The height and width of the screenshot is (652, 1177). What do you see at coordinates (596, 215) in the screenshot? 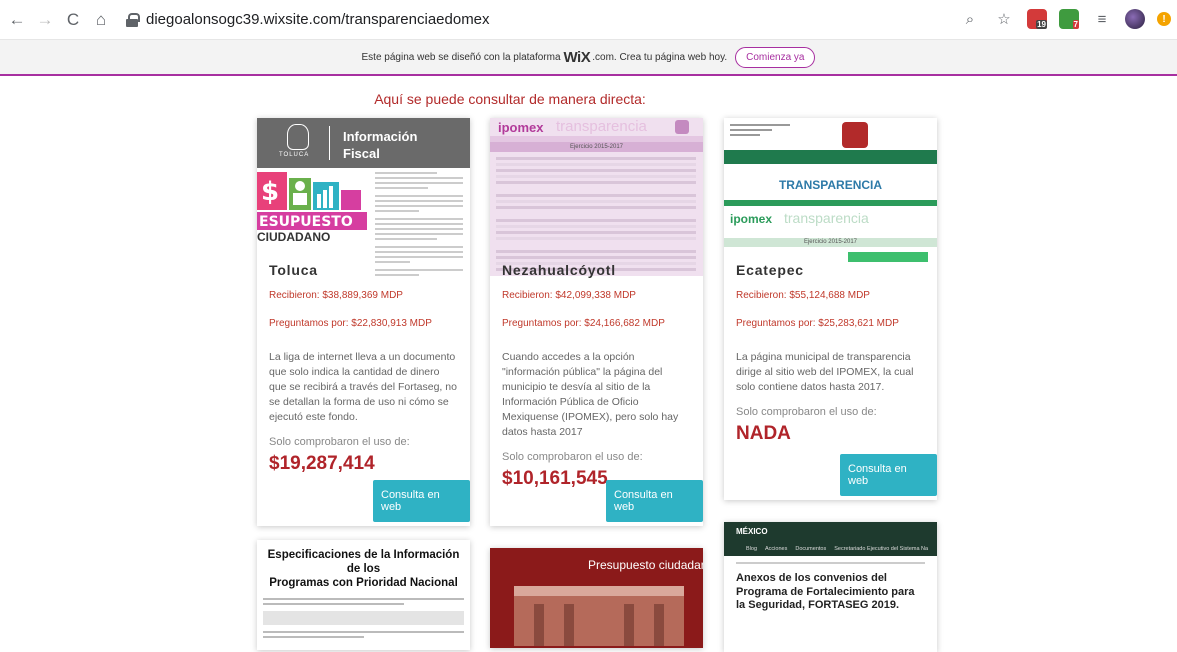
I see `doc-grid-lines` at bounding box center [596, 215].